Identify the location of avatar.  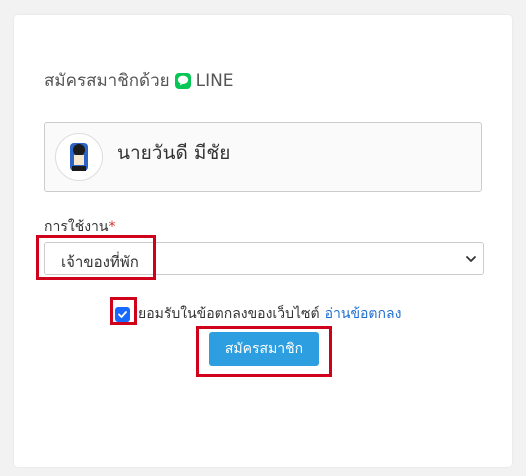
(79, 157).